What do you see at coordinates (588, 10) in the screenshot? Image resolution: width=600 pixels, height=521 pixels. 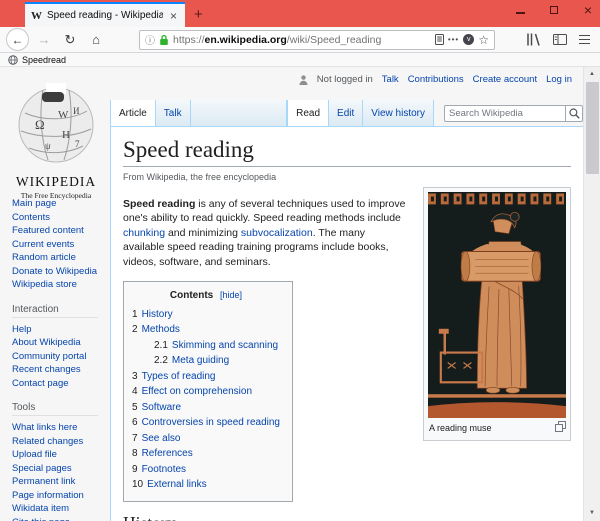 I see `close-button: ×` at bounding box center [588, 10].